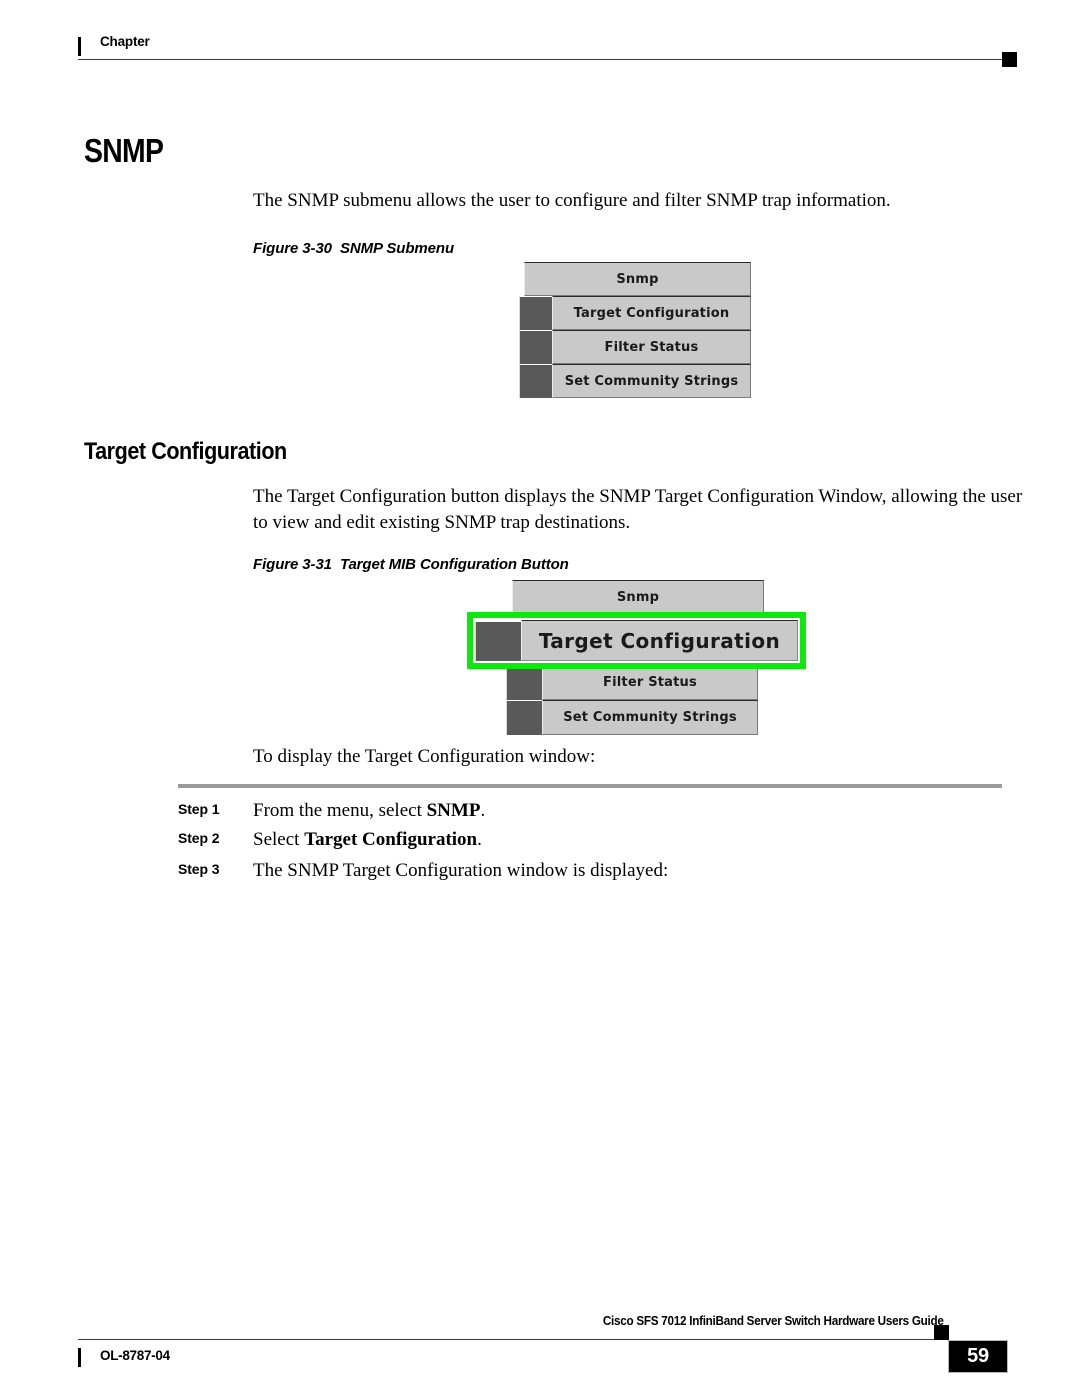  What do you see at coordinates (540, 59) in the screenshot?
I see `header-divider` at bounding box center [540, 59].